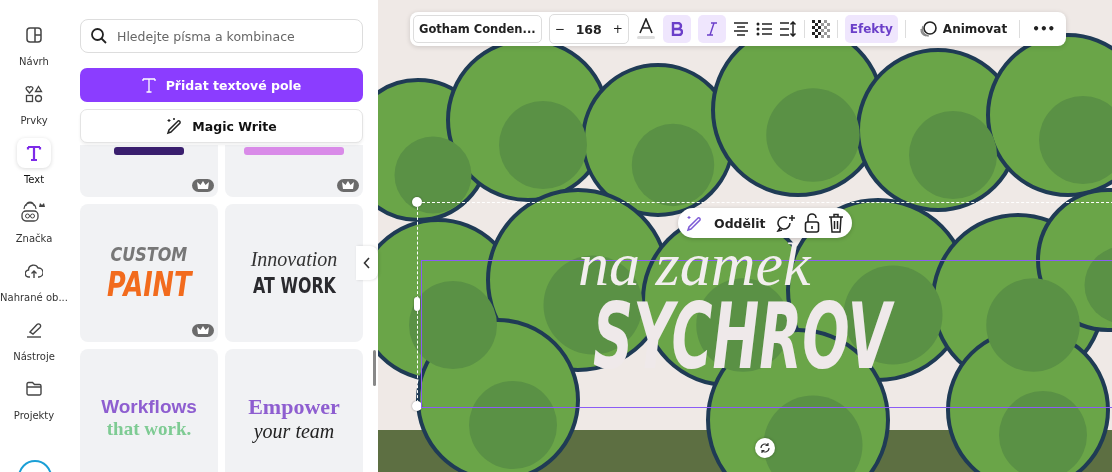 The width and height of the screenshot is (1112, 472). I want to click on text-template-card: Workflows that work., so click(149, 410).